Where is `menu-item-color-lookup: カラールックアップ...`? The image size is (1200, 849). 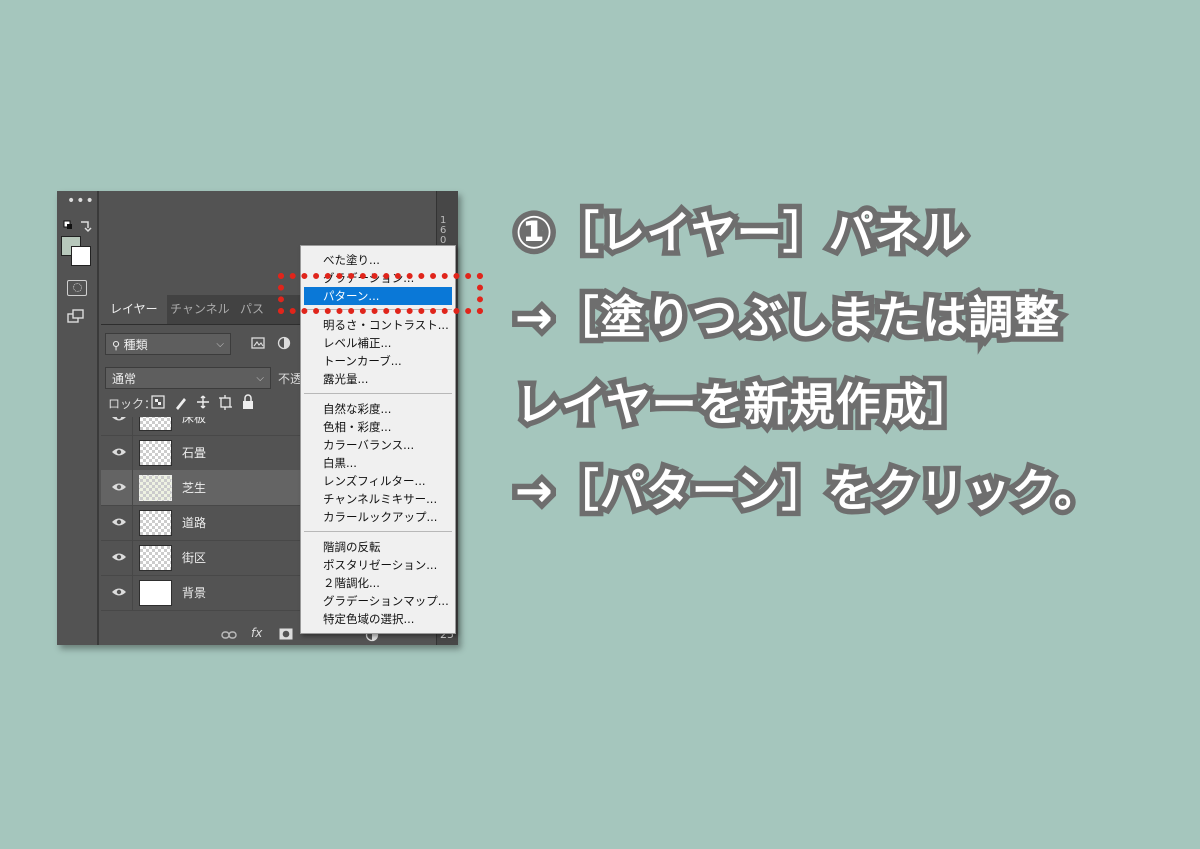
menu-item-color-lookup: カラールックアップ... is located at coordinates (378, 517).